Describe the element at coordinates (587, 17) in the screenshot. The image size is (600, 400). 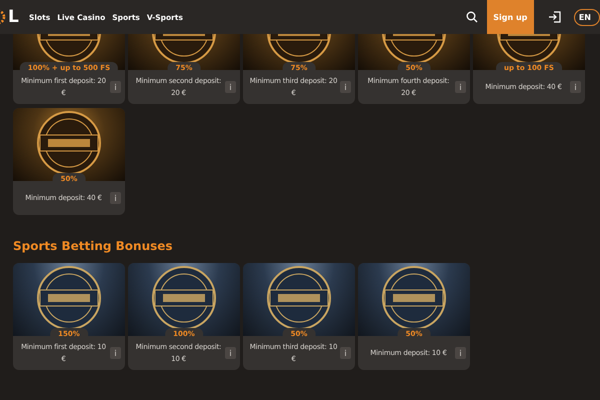
I see `language-button: EN` at that location.